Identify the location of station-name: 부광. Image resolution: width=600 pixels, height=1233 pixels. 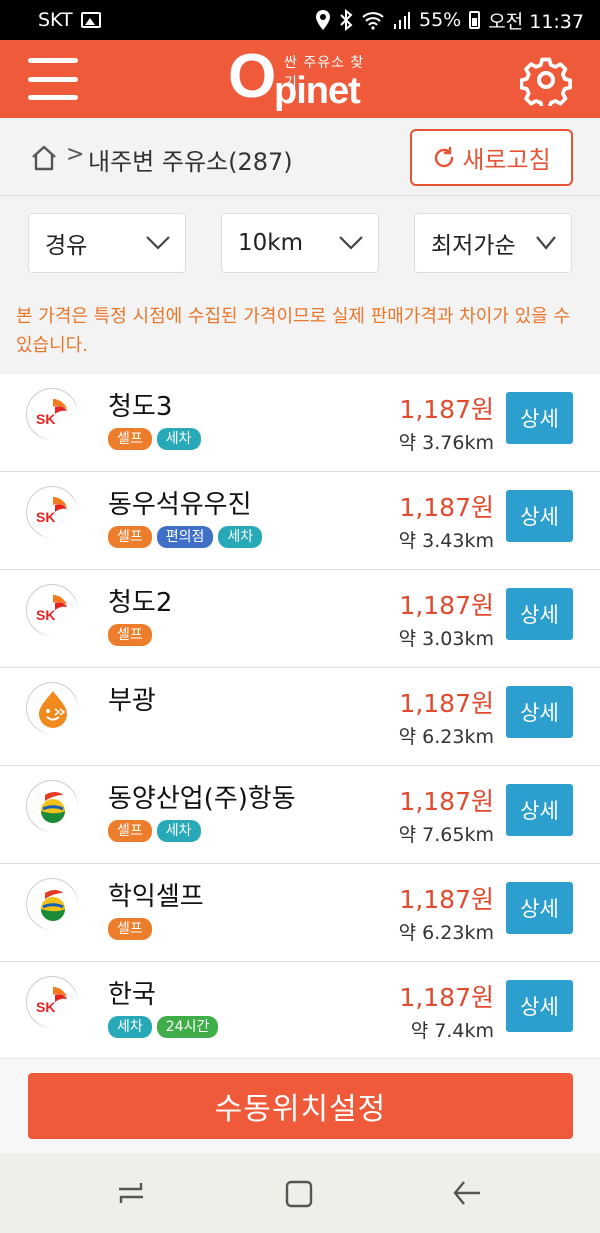
(132, 701).